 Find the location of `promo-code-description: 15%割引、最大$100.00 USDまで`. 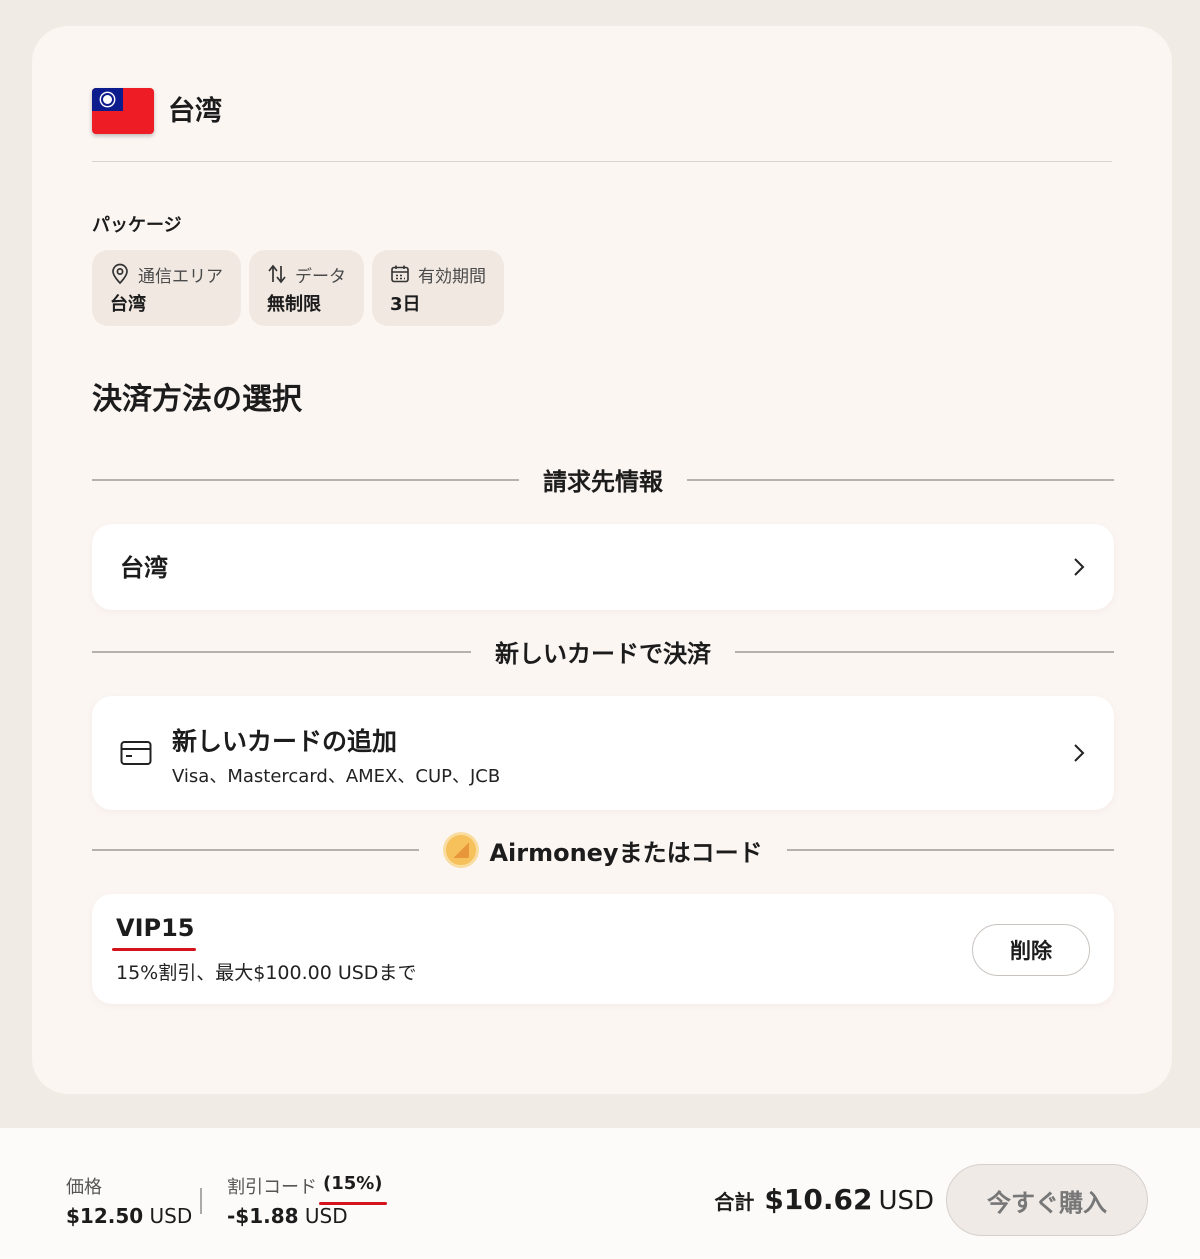

promo-code-description: 15%割引、最大$100.00 USDまで is located at coordinates (266, 973).